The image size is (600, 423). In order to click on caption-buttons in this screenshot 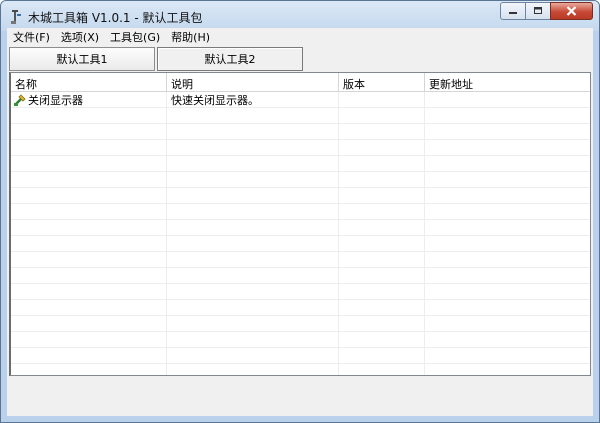, I will do `click(546, 12)`.